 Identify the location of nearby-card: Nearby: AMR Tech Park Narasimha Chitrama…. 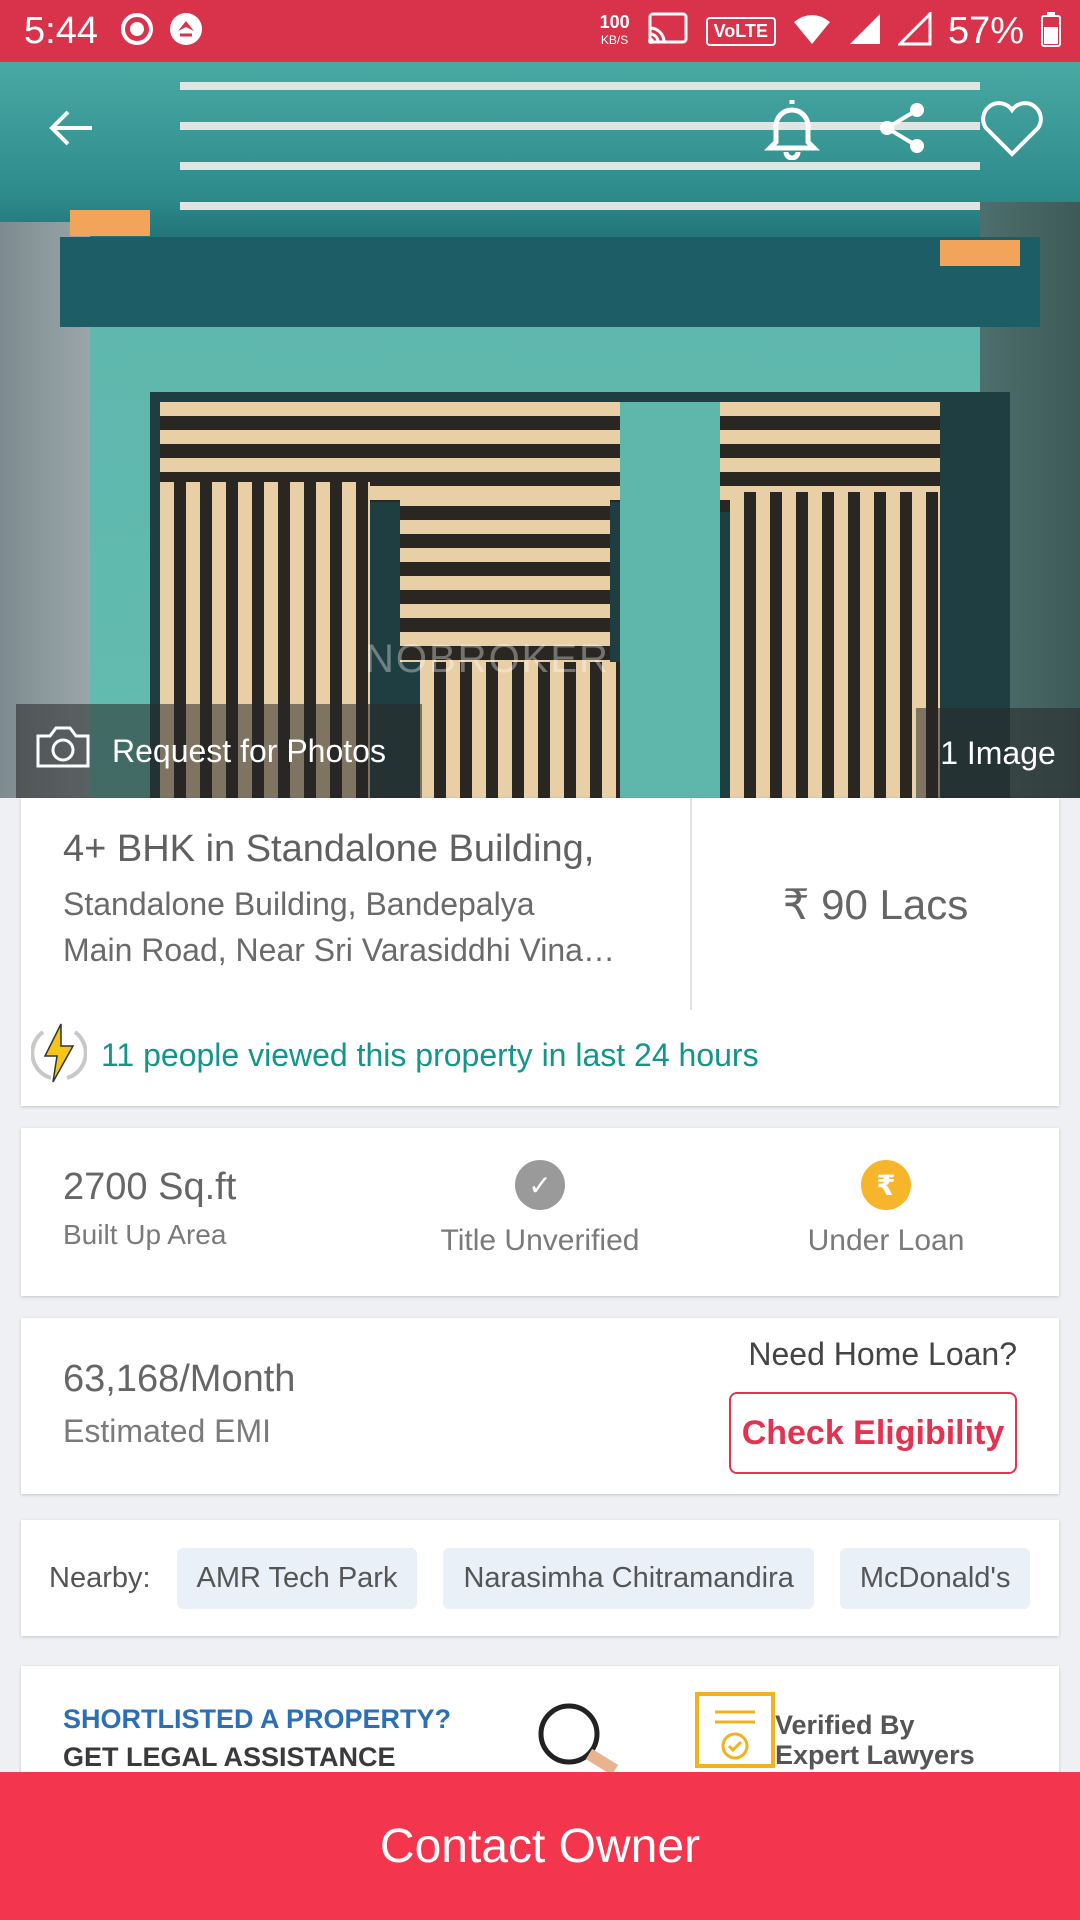
(540, 1578).